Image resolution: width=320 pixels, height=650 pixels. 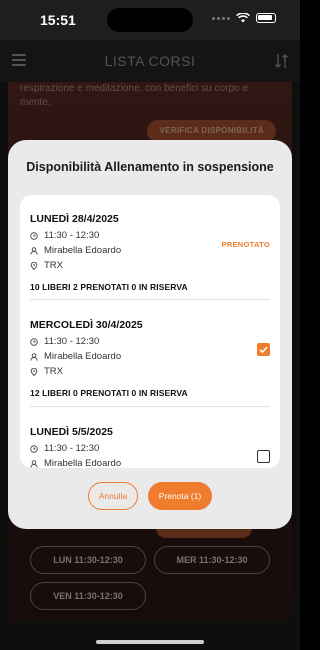 I want to click on session-date: LUNEDÌ 28/4/2025, so click(x=74, y=219).